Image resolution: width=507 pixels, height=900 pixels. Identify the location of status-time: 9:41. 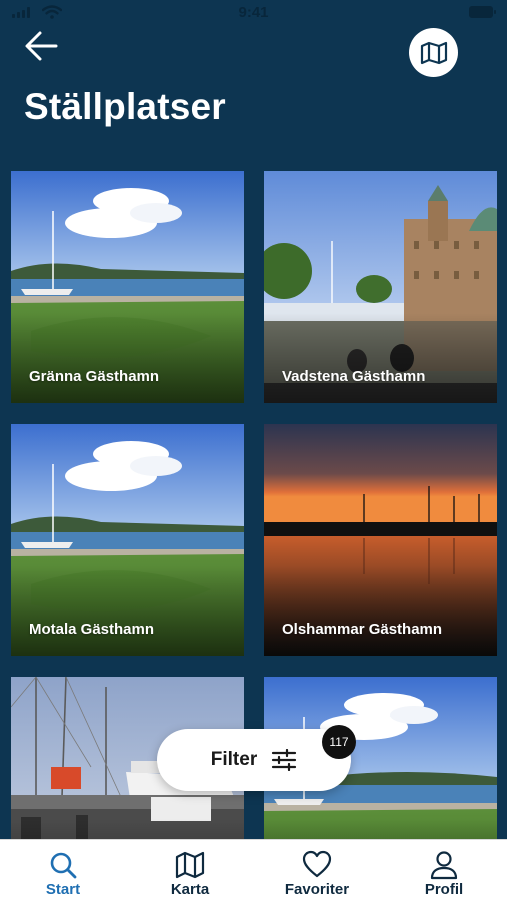
(253, 12).